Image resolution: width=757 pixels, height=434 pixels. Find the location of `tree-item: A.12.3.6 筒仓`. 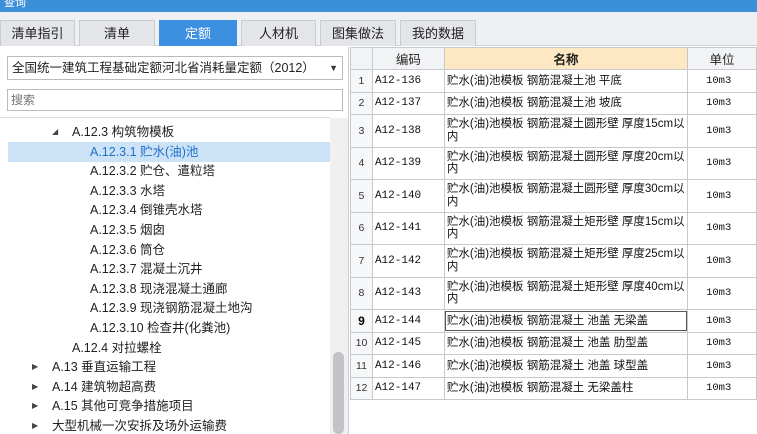

tree-item: A.12.3.6 筒仓 is located at coordinates (169, 250).